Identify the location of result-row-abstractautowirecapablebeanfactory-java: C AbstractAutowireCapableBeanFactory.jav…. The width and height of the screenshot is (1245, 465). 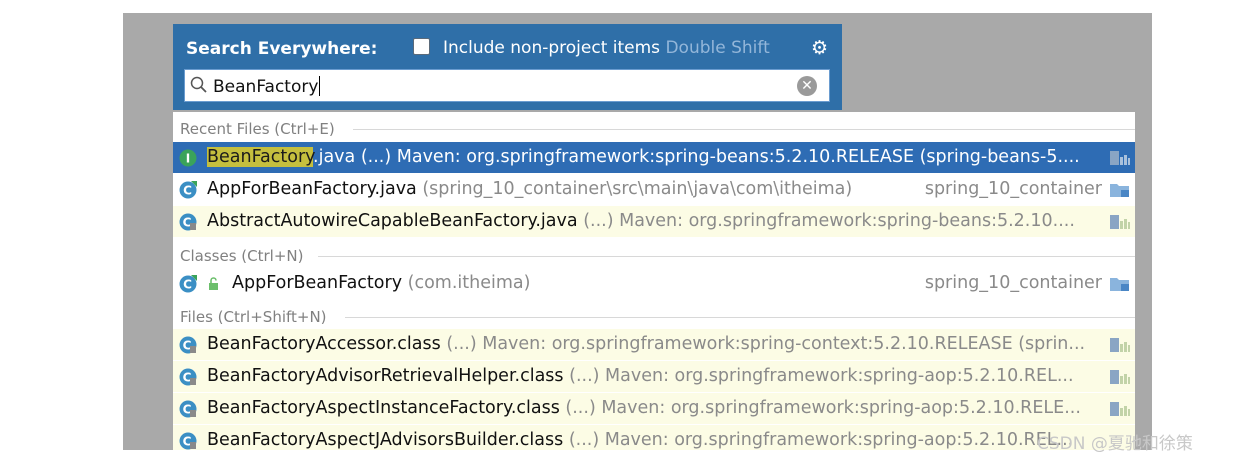
(654, 221).